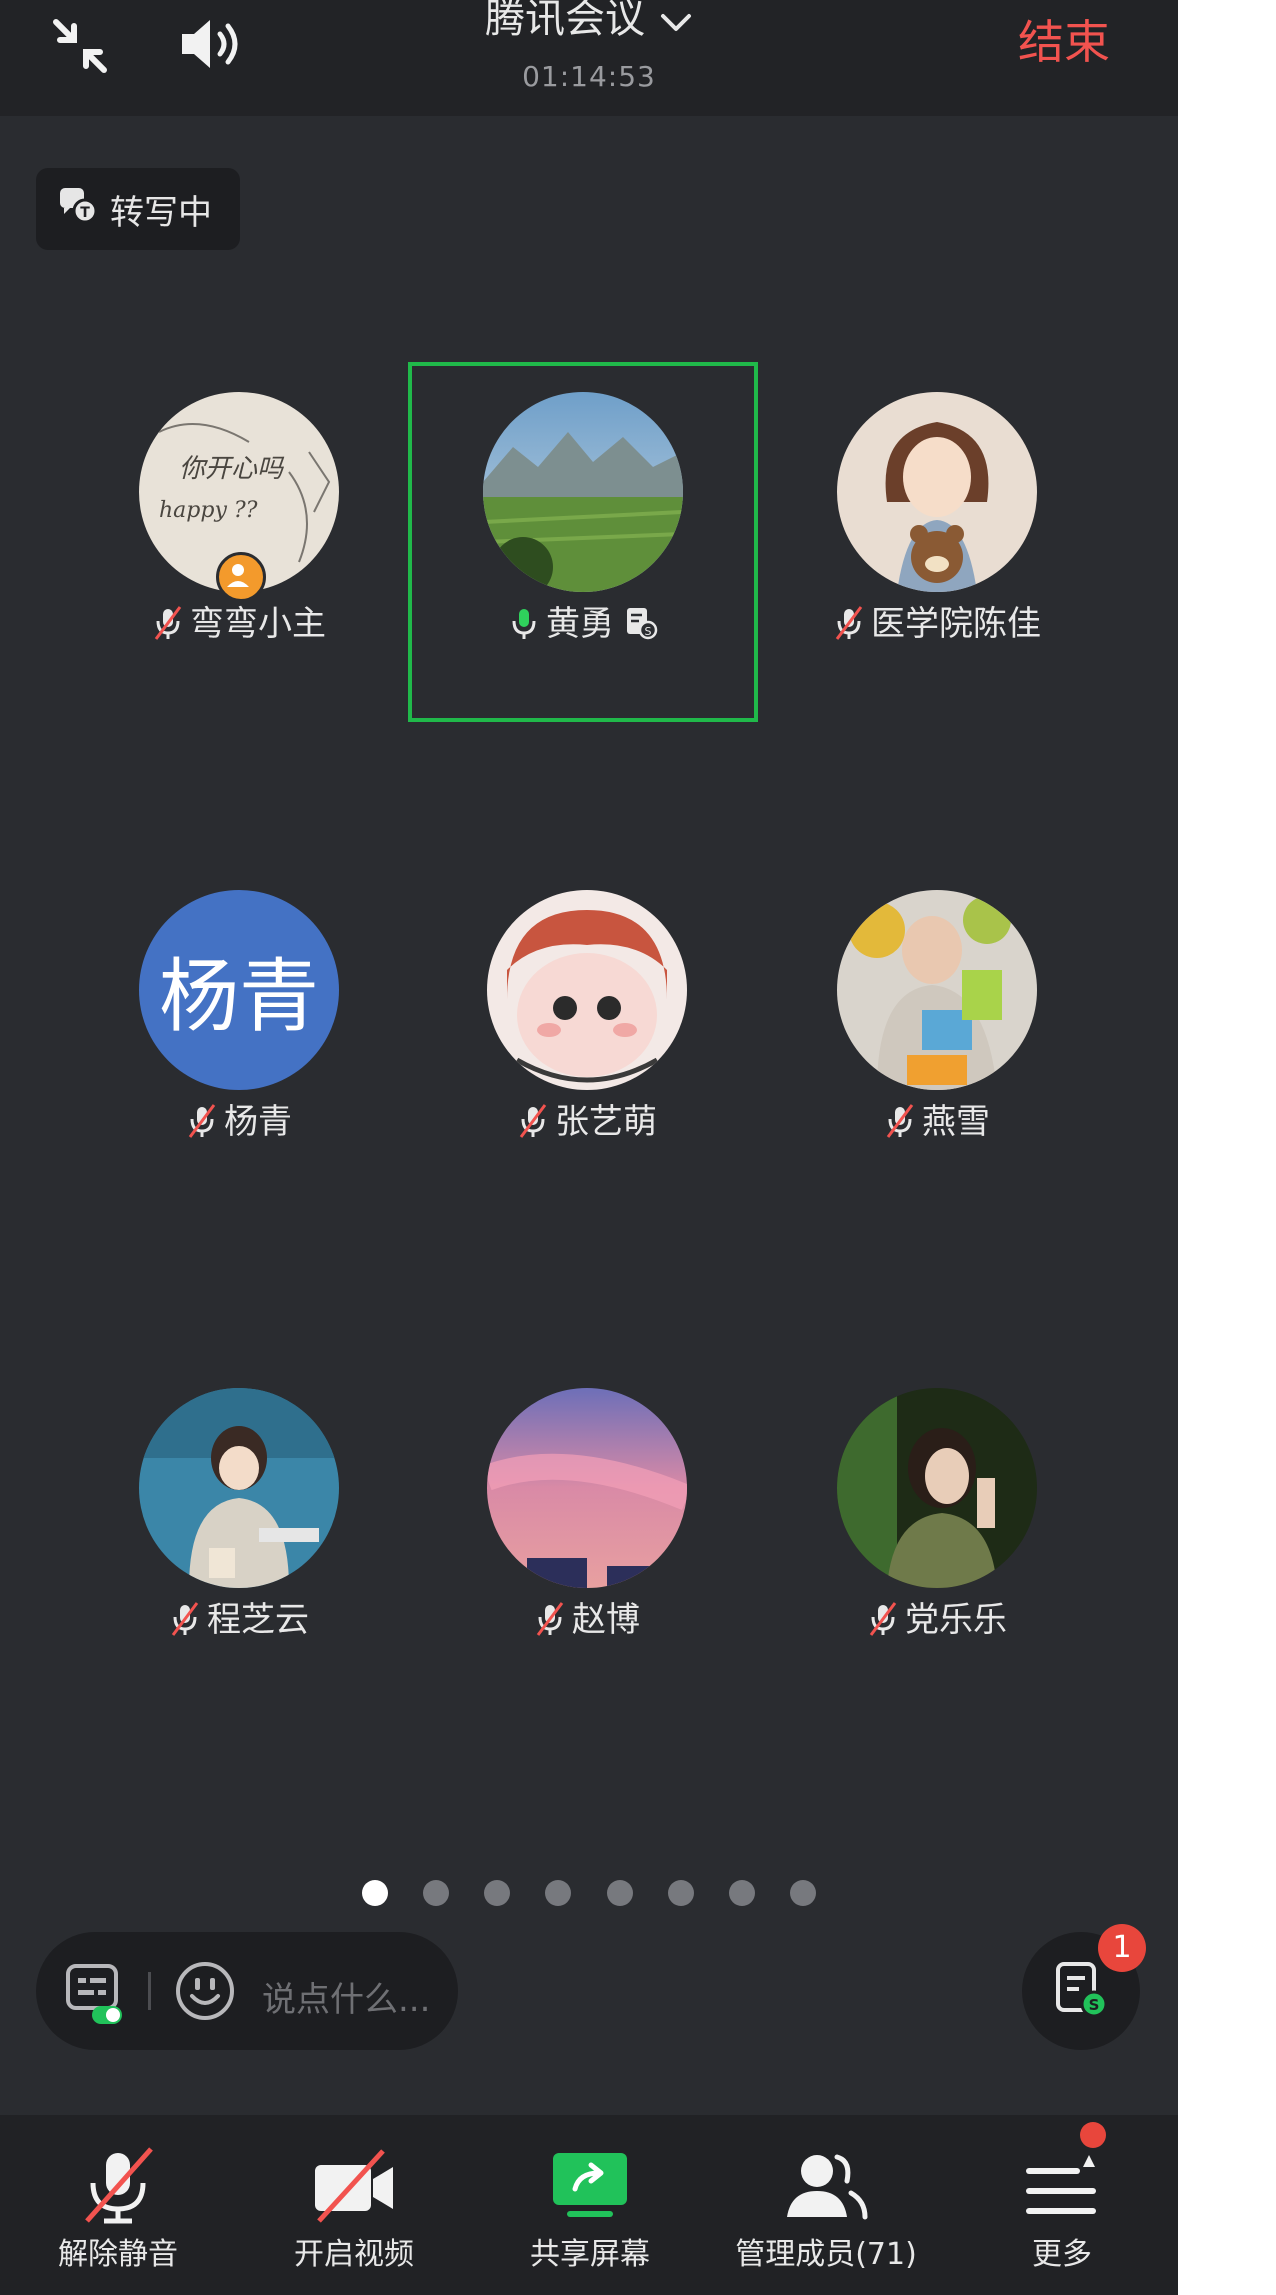 The height and width of the screenshot is (2295, 1276). I want to click on participant-name: 弯弯小主, so click(239, 624).